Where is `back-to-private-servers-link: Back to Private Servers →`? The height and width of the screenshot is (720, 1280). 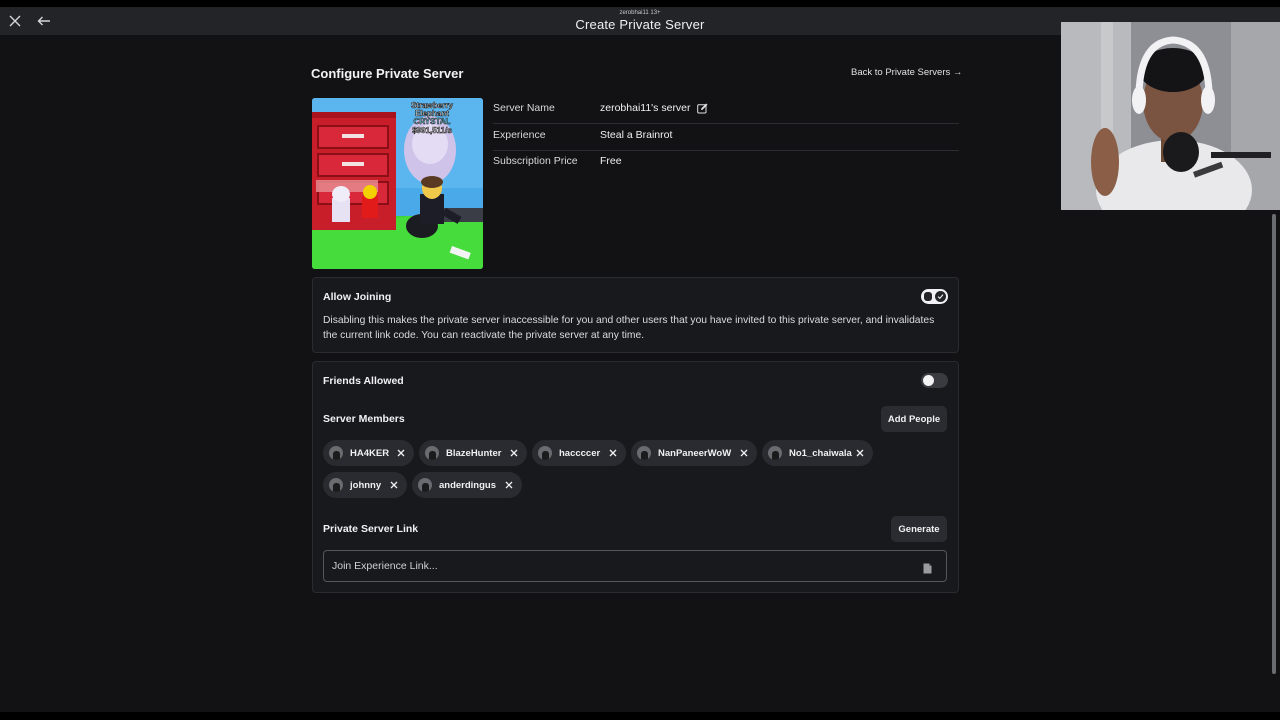 back-to-private-servers-link: Back to Private Servers → is located at coordinates (906, 72).